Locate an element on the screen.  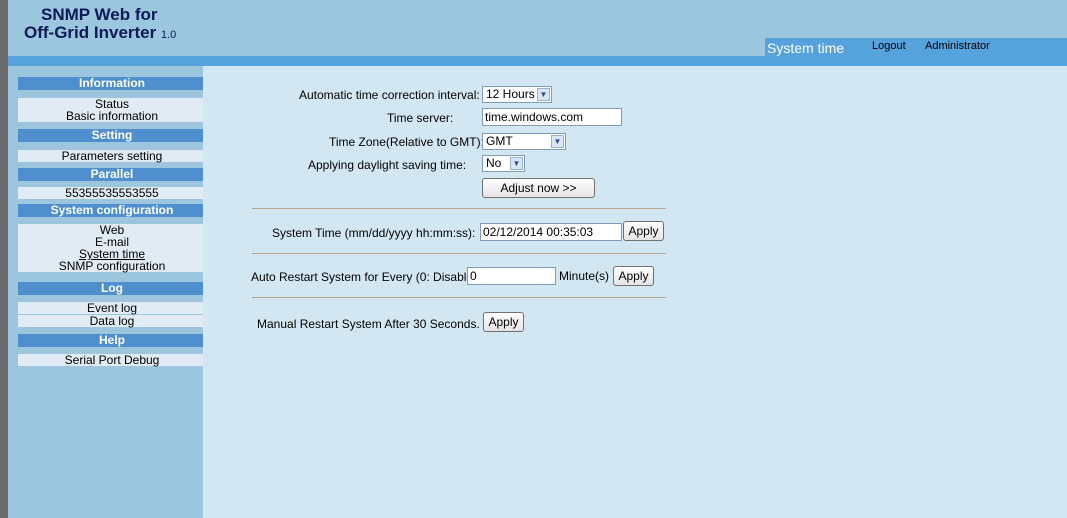
sidebar-item-snmp-configuration: SNMP configuration is located at coordinates (112, 266).